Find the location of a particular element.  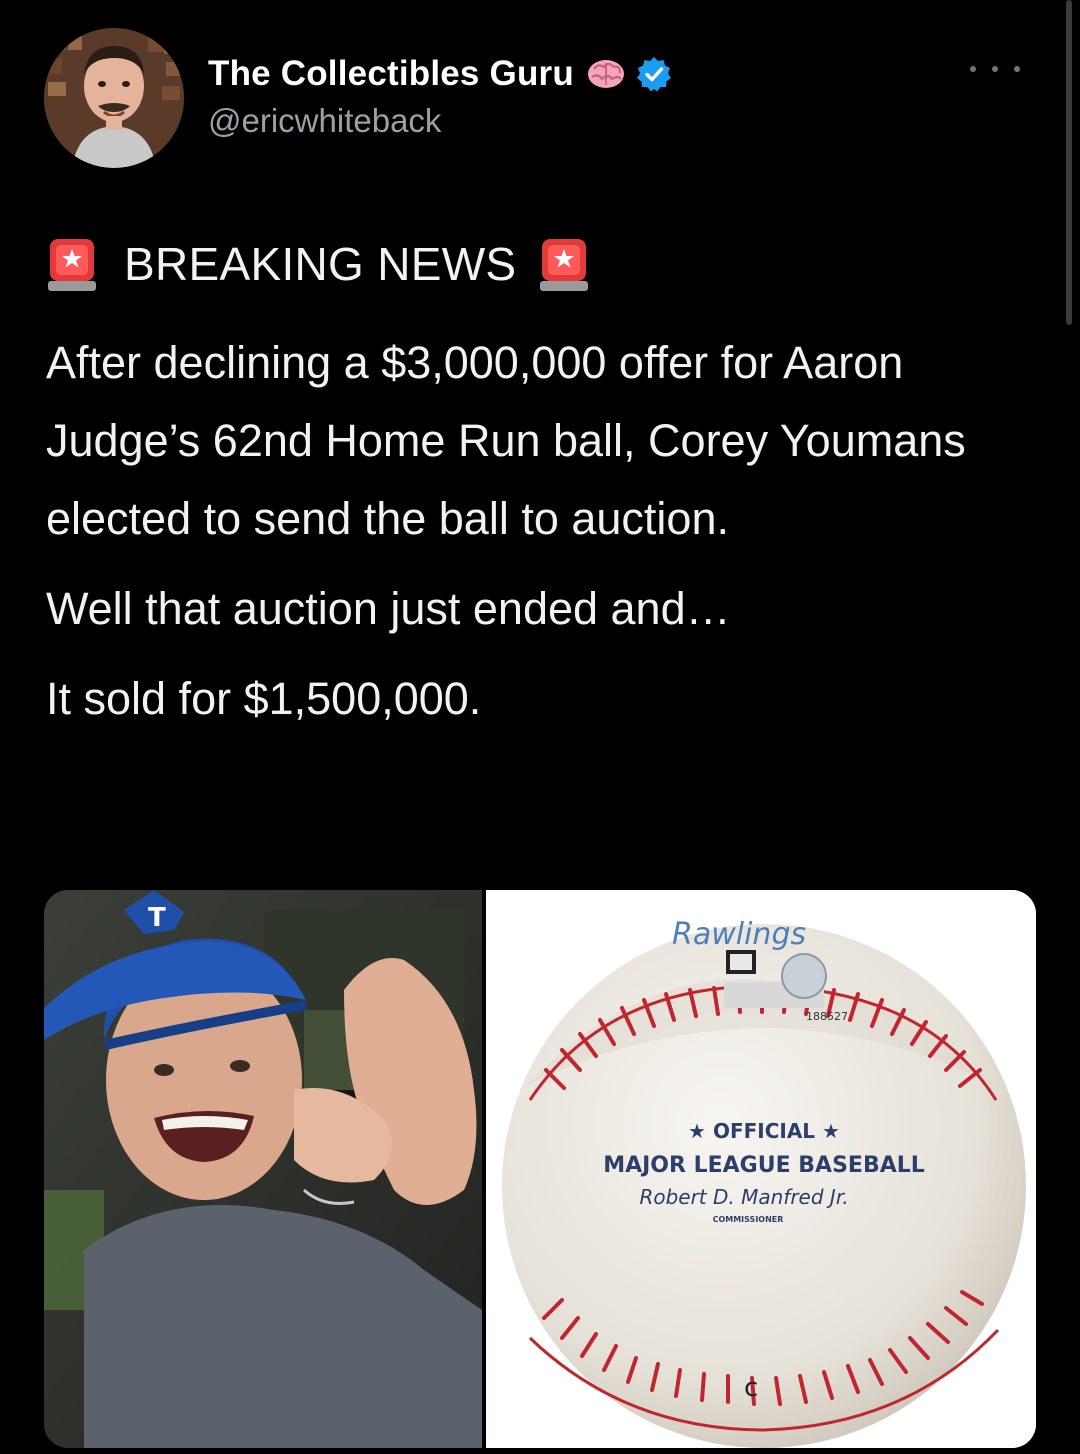

breaking-news-headline: BREAKING NEWS is located at coordinates (320, 264).